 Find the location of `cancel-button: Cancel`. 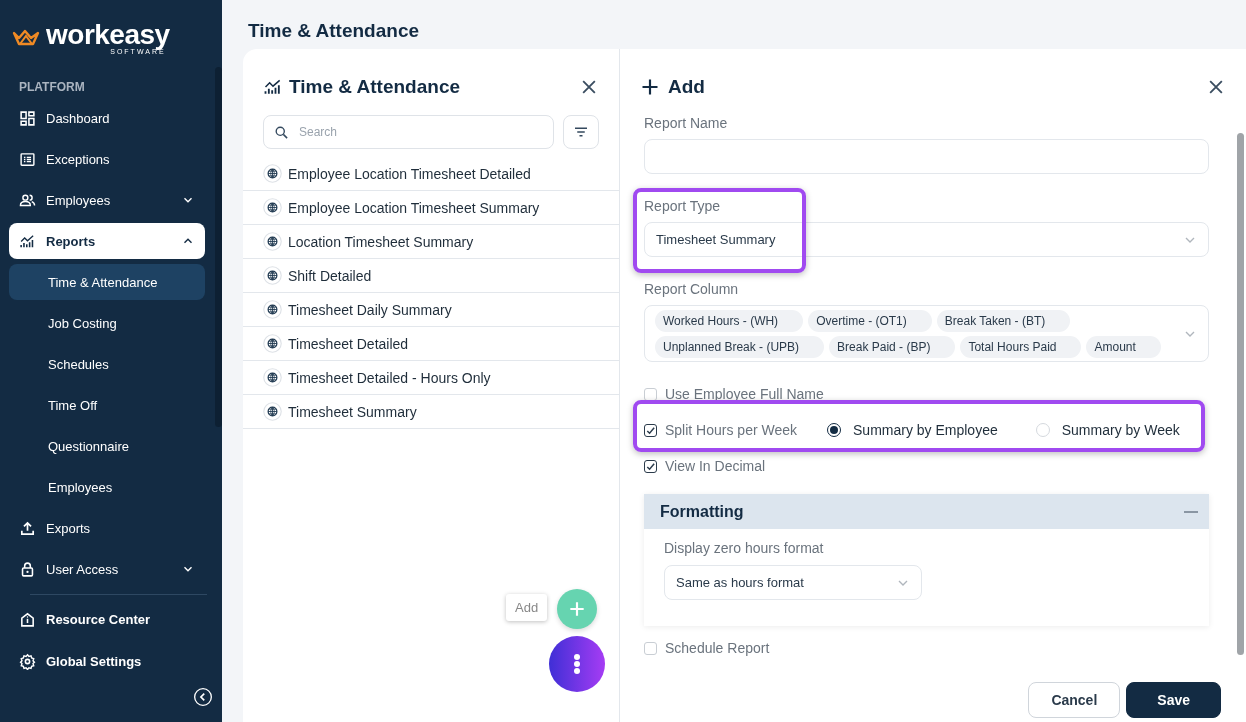

cancel-button: Cancel is located at coordinates (1074, 700).